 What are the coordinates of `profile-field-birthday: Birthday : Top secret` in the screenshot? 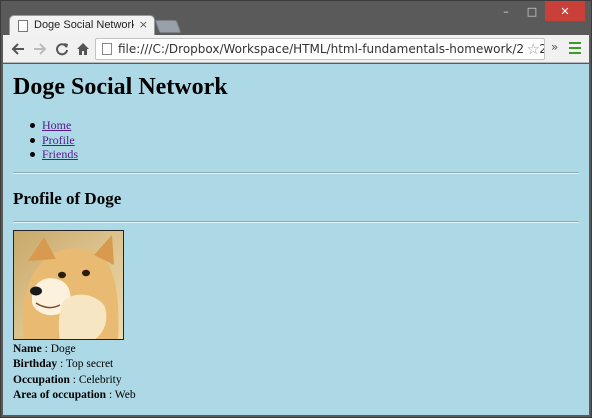 It's located at (74, 365).